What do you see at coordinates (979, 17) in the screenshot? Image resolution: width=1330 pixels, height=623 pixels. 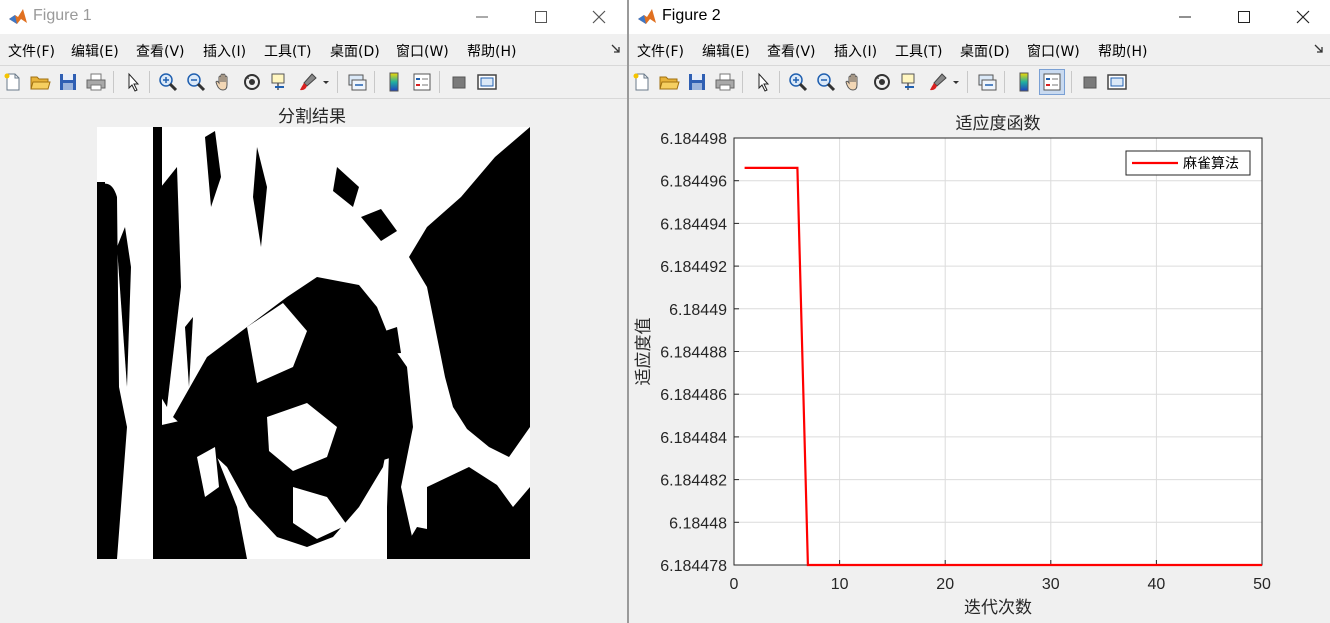 I see `figure2-titlebar: Figure 2` at bounding box center [979, 17].